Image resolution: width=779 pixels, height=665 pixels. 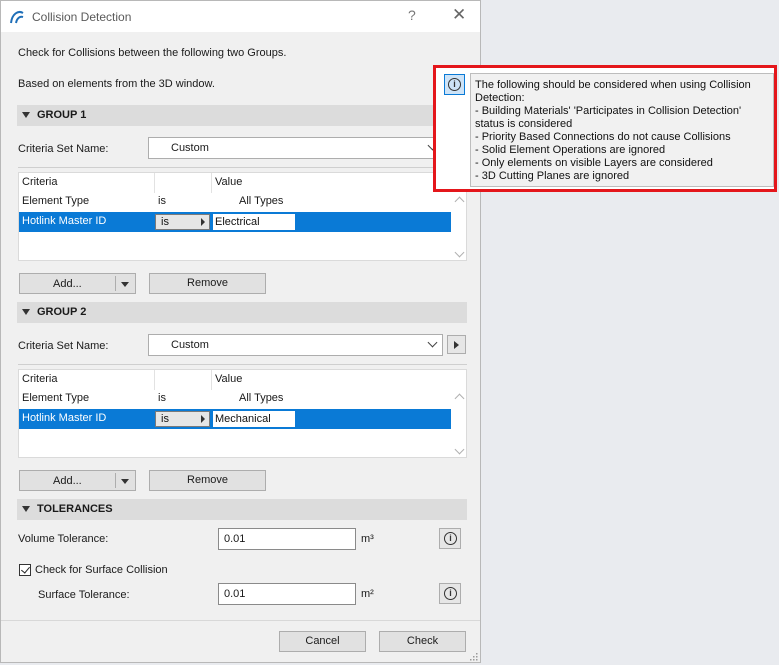 What do you see at coordinates (63, 539) in the screenshot?
I see `volume-tolerance-label: Volume Tolerance:` at bounding box center [63, 539].